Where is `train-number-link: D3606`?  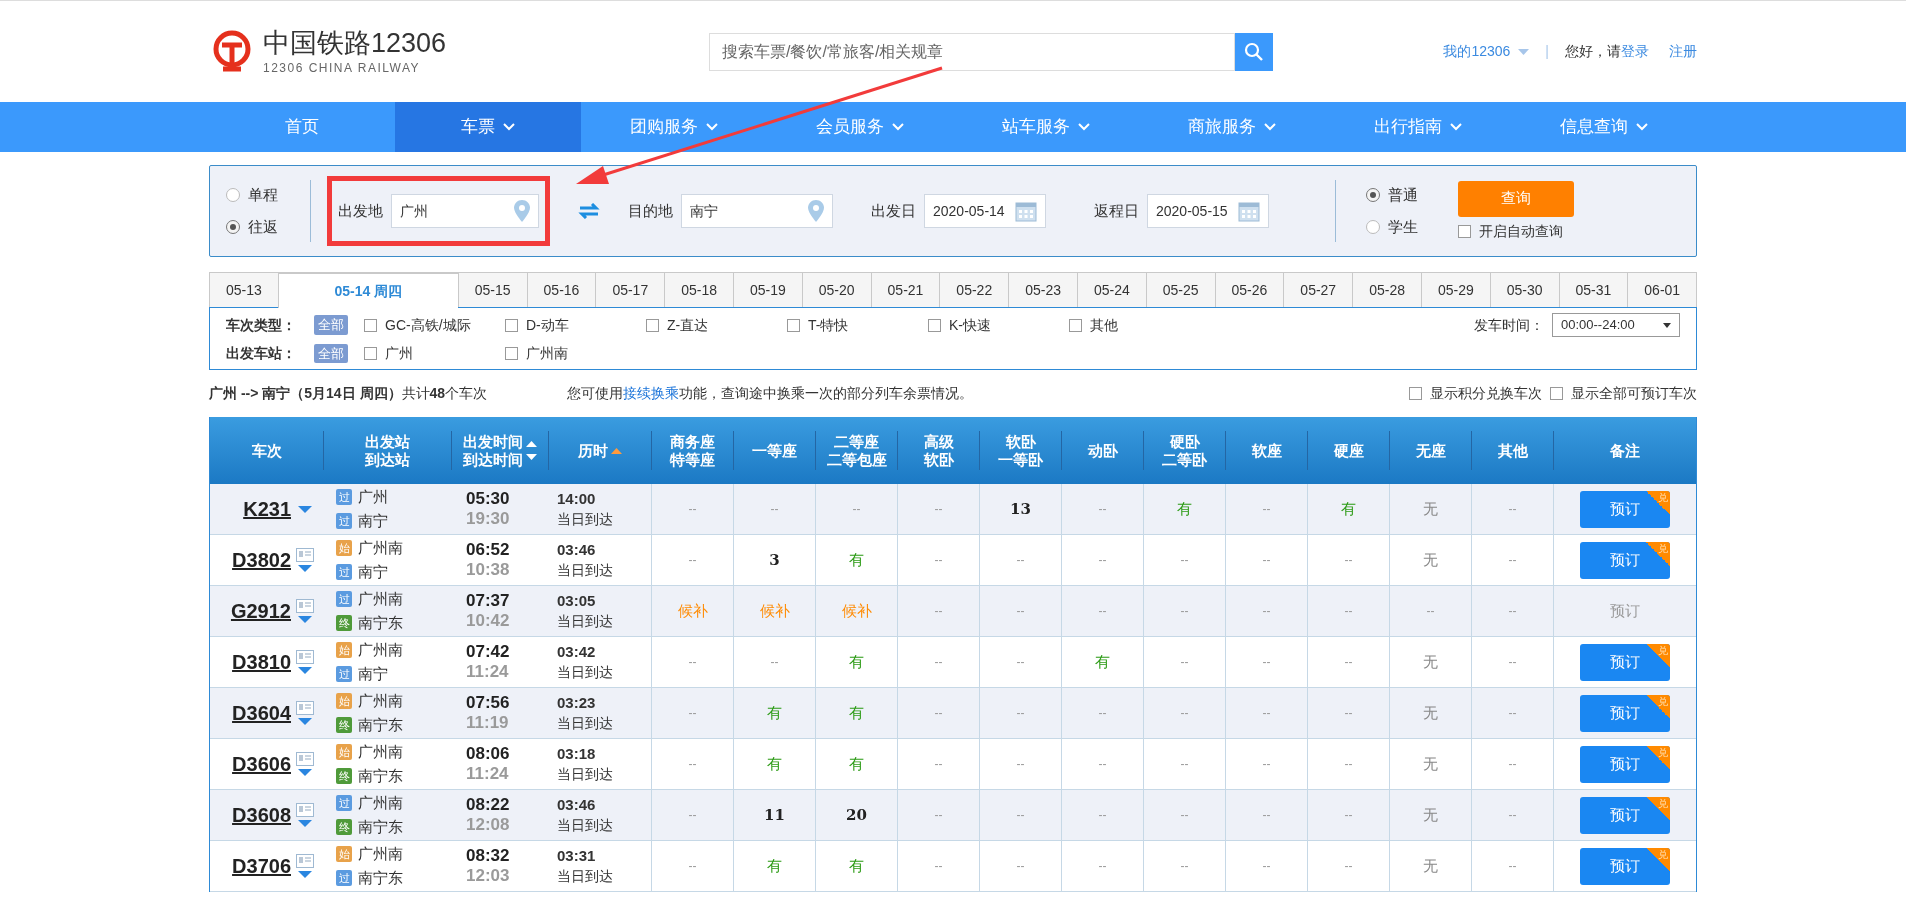 train-number-link: D3606 is located at coordinates (261, 764).